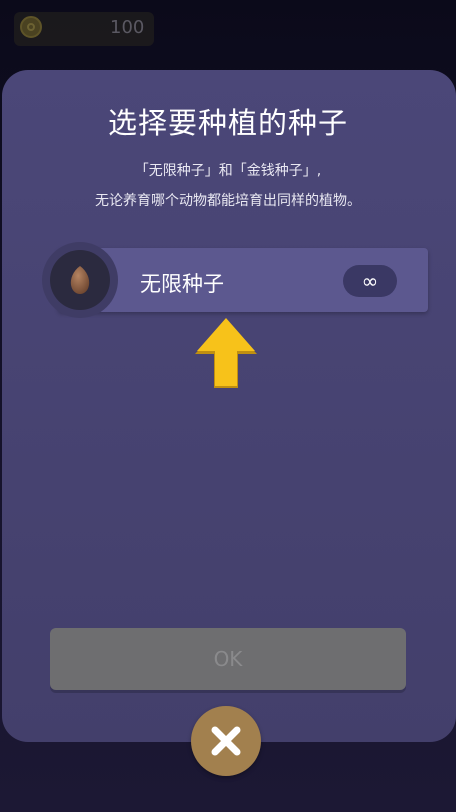 The width and height of the screenshot is (456, 812). I want to click on dialog-description-line2: 无论养育哪个动物都能培育出同样的植物。, so click(228, 201).